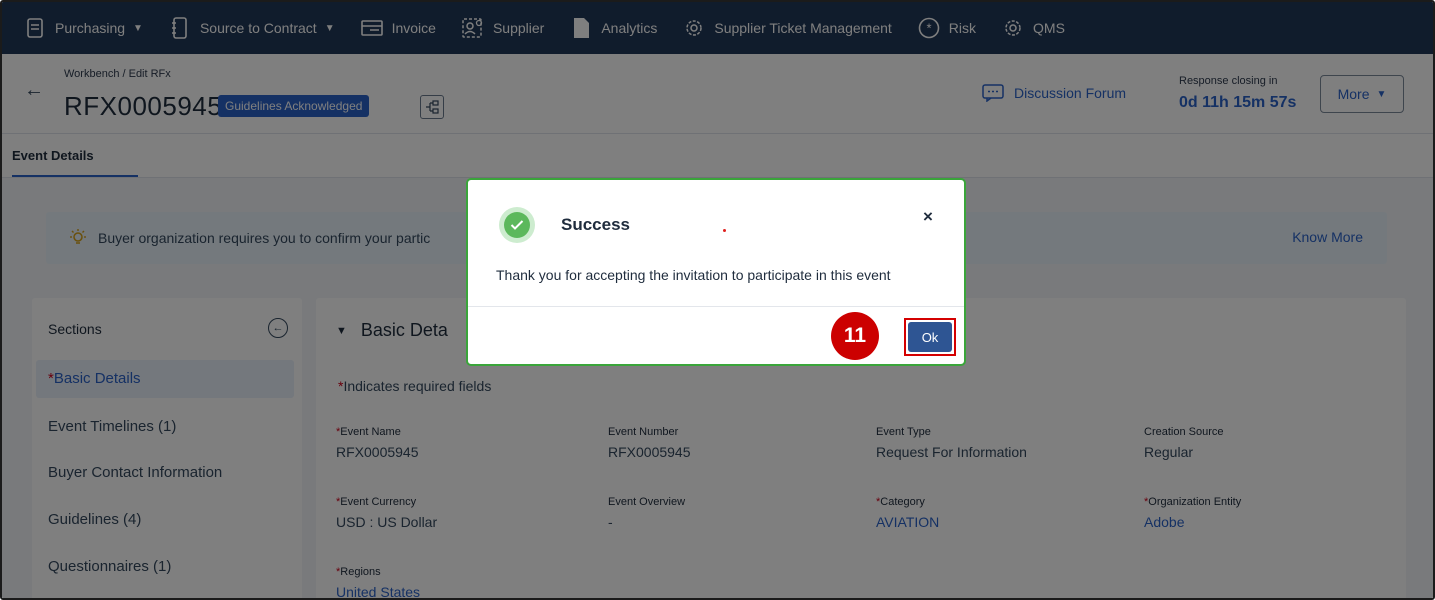 The height and width of the screenshot is (600, 1435). I want to click on ok-button: Ok, so click(930, 337).